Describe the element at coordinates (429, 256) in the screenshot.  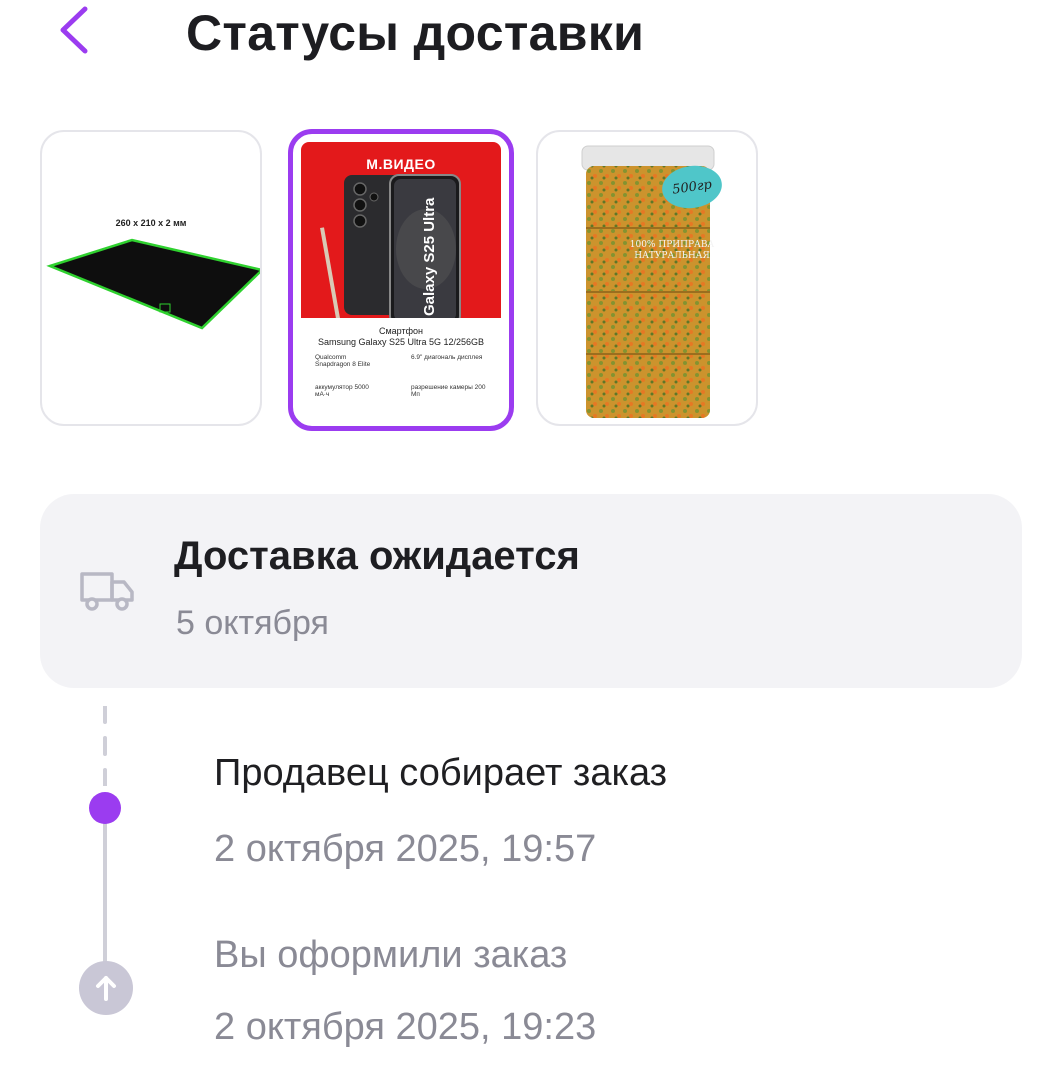
I see `phone-model-label: Galaxy S25 Ultra` at that location.